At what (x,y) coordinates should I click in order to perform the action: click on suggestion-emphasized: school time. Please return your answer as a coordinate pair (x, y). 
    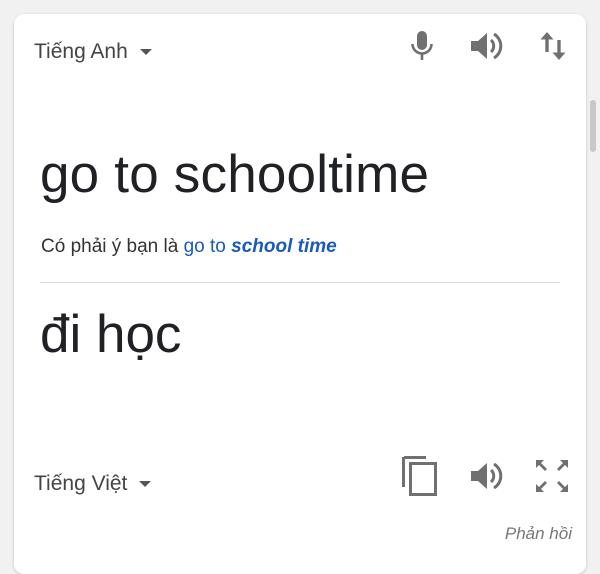
    Looking at the image, I should click on (284, 246).